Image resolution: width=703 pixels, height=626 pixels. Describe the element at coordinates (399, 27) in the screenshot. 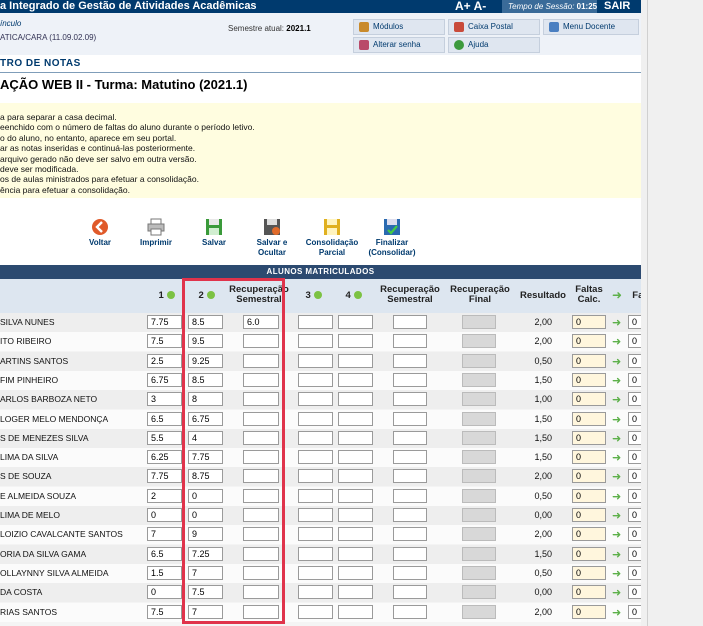

I see `modulos-button: Módulos` at that location.